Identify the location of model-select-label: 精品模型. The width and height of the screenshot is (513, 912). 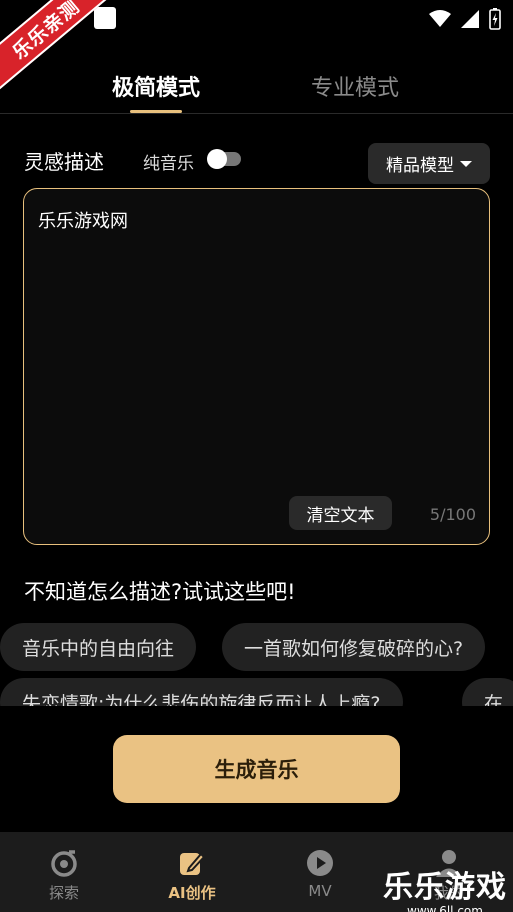
(420, 166).